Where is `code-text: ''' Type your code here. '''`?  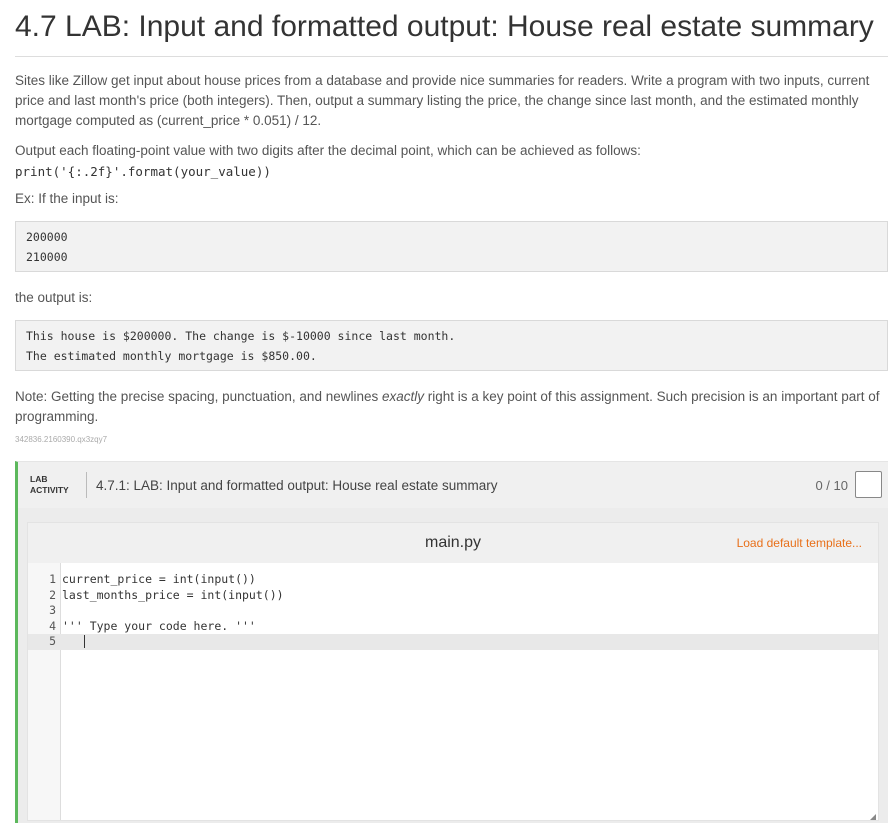
code-text: ''' Type your code here. ''' is located at coordinates (156, 627).